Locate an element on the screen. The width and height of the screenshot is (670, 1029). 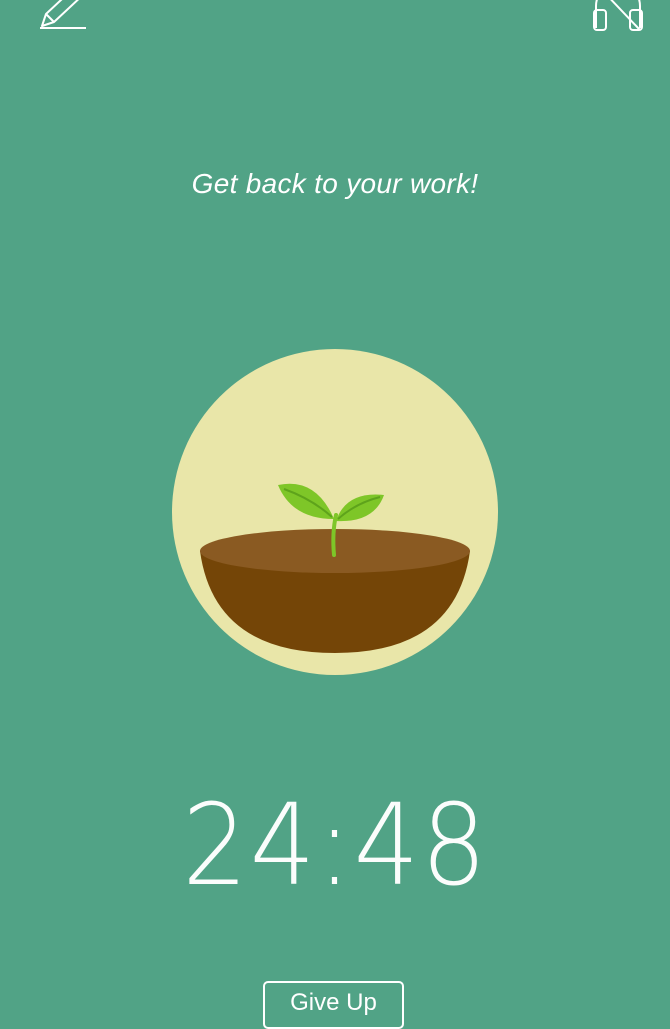
timer-value: 24:48 is located at coordinates (335, 846).